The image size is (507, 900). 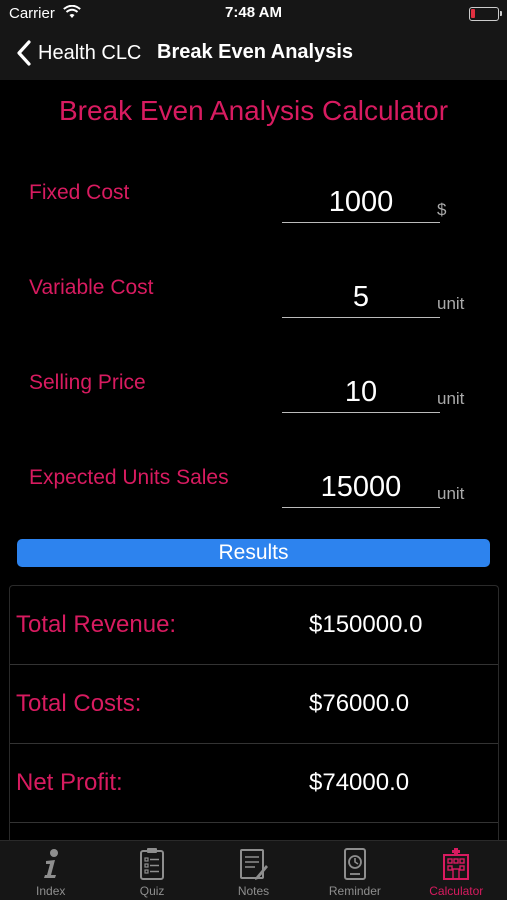 What do you see at coordinates (51, 891) in the screenshot?
I see `tab-index-label: Index` at bounding box center [51, 891].